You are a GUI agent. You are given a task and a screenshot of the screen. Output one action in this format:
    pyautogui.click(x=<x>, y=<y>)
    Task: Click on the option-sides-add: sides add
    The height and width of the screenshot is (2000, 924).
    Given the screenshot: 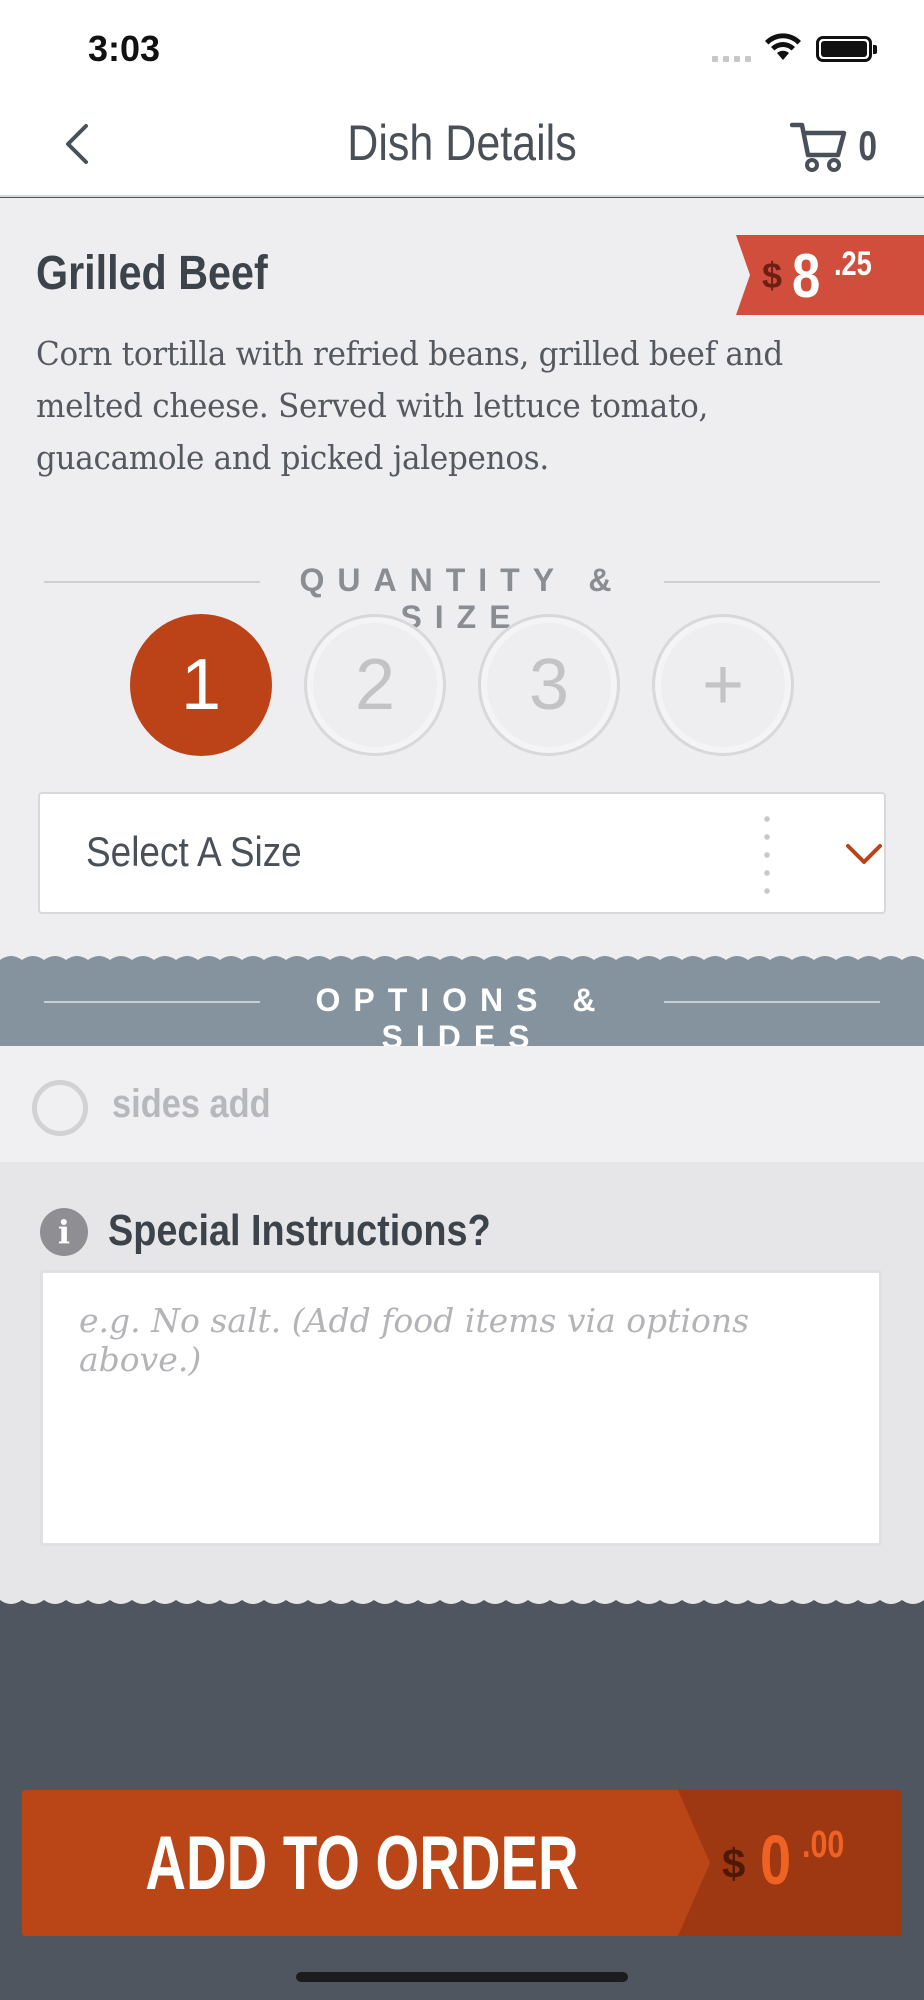 What is the action you would take?
    pyautogui.click(x=462, y=1104)
    